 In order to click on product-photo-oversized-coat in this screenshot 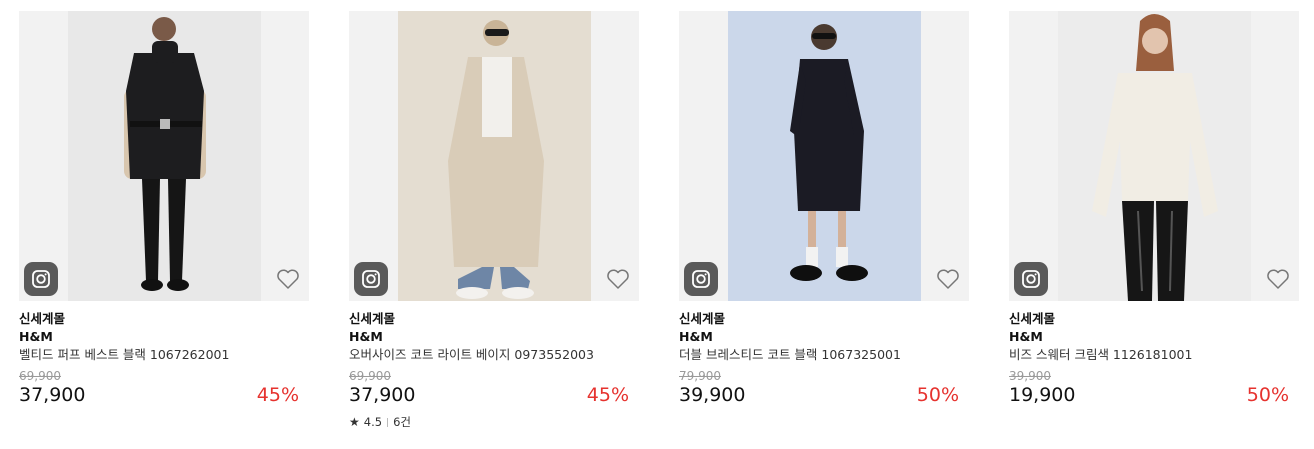, I will do `click(494, 156)`.